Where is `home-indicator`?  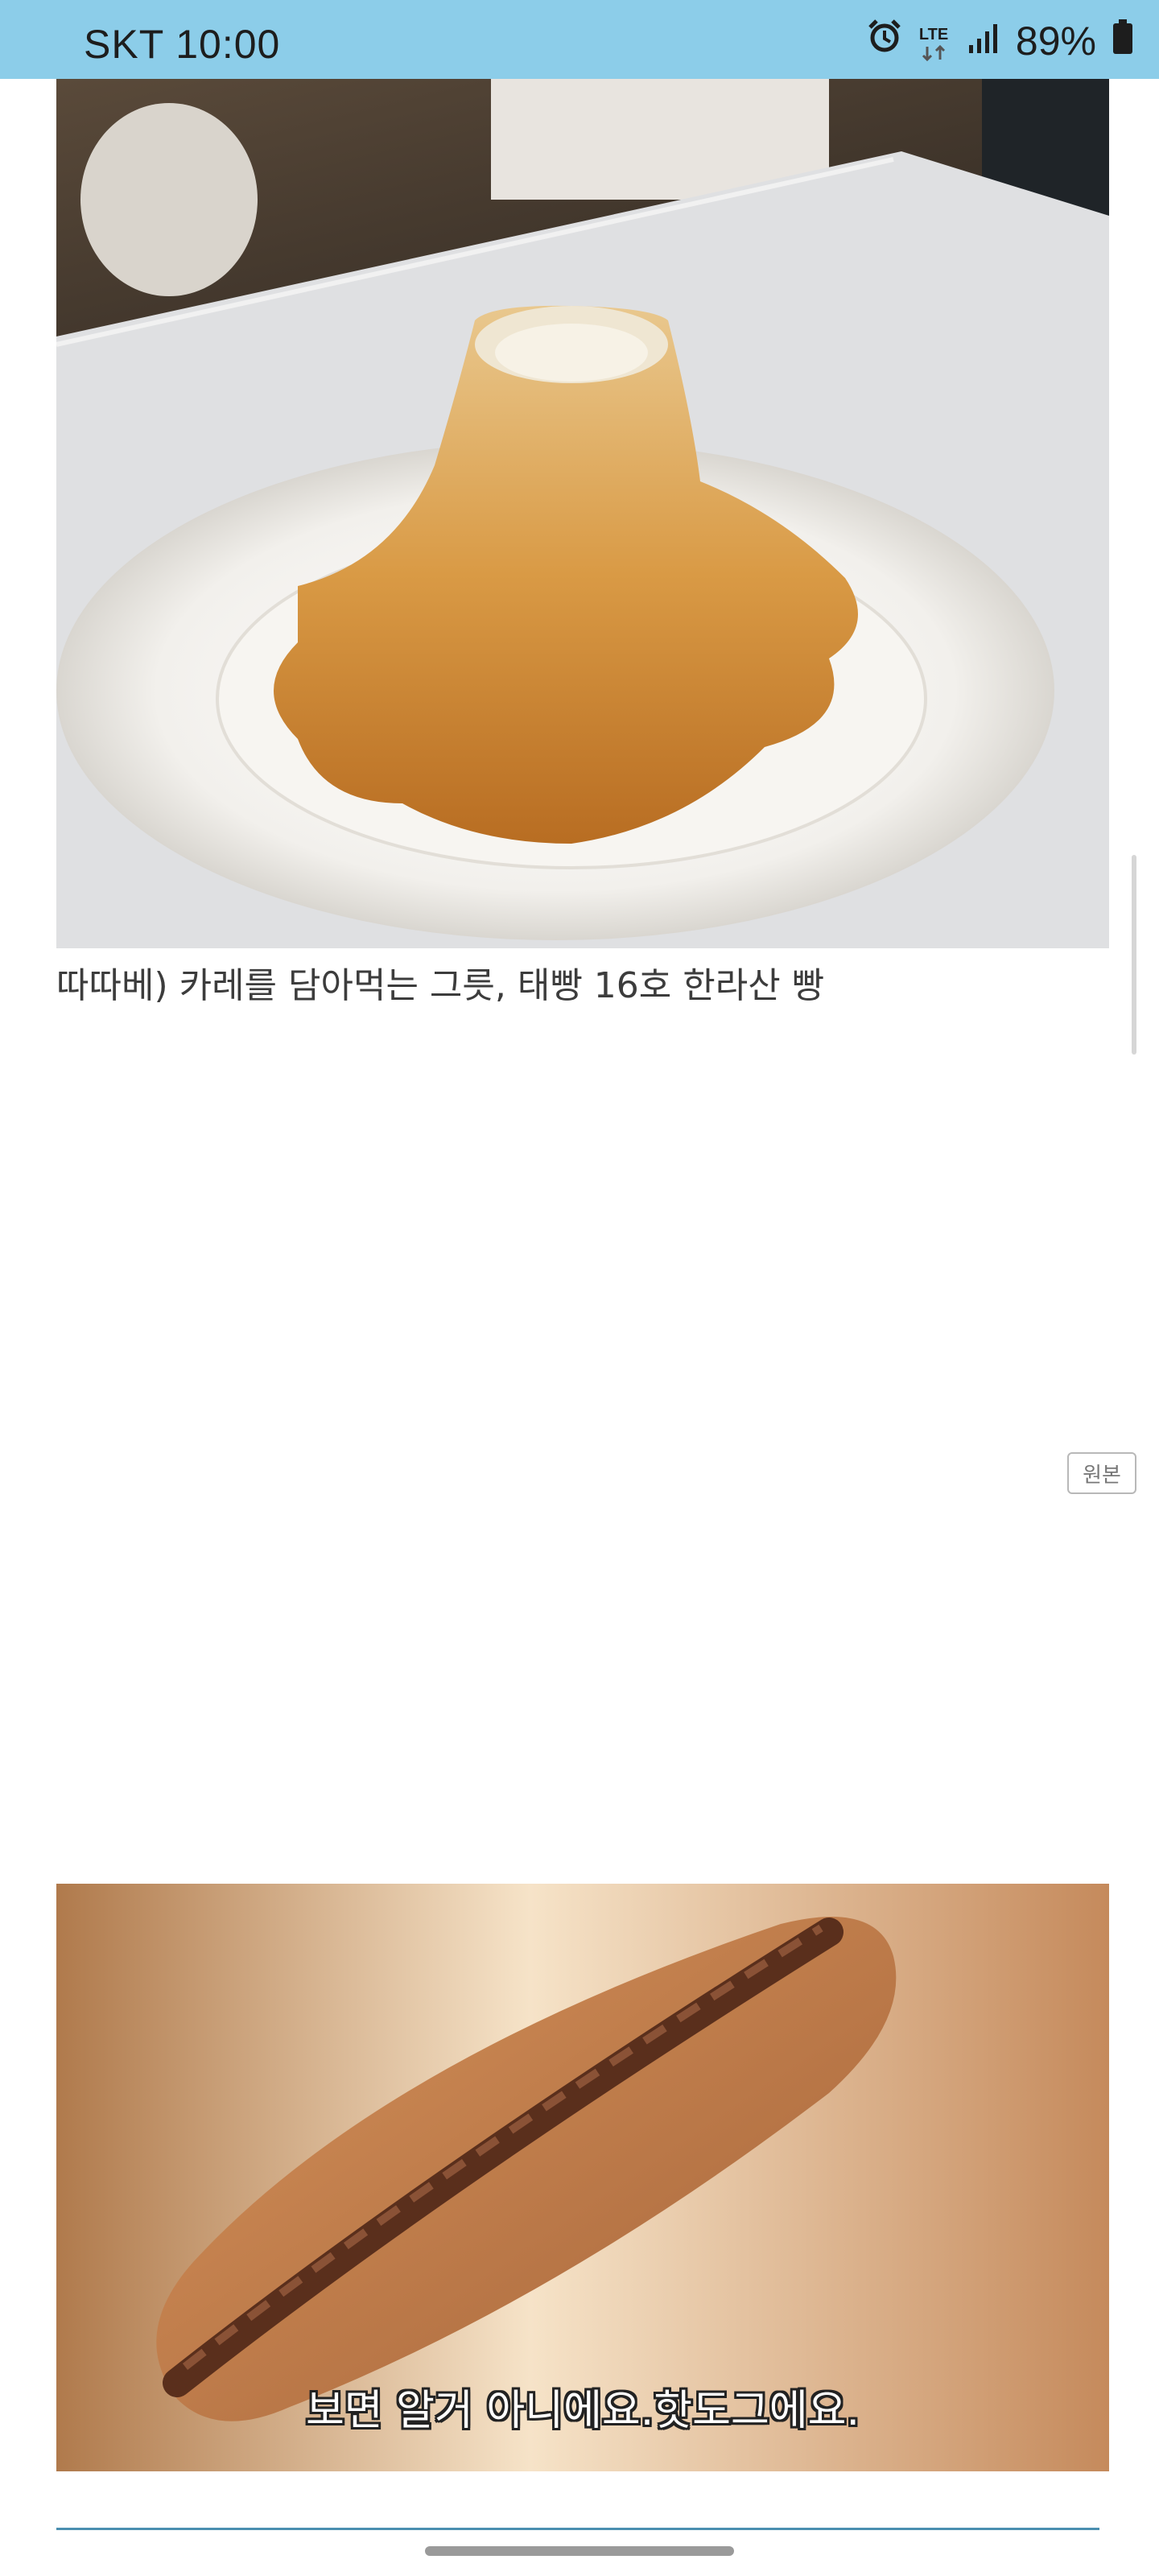 home-indicator is located at coordinates (579, 2551).